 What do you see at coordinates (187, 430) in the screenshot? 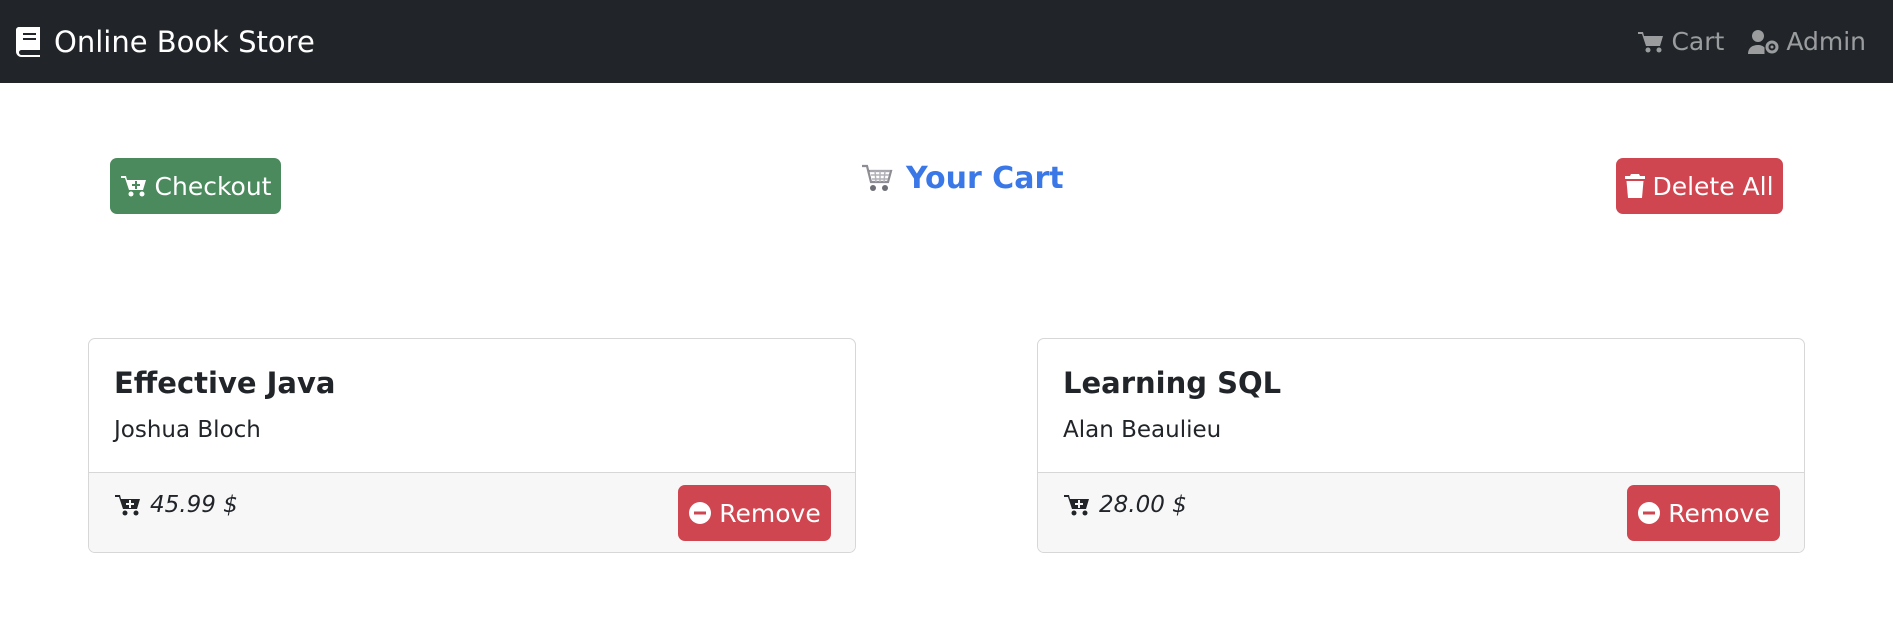
I see `book-author: Joshua Bloch` at bounding box center [187, 430].